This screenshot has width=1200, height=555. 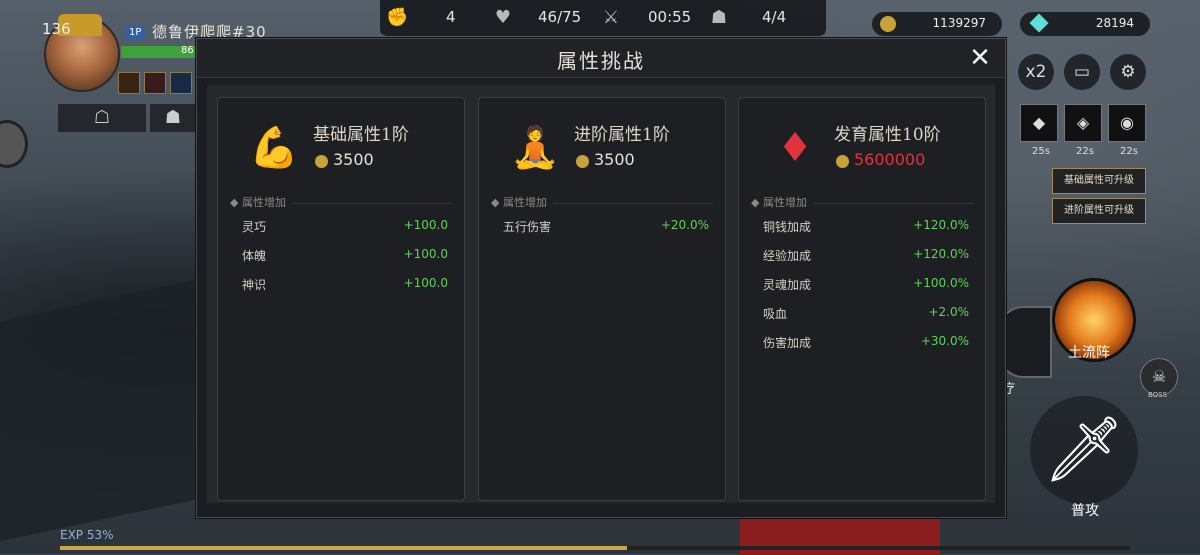 I want to click on attribute-row: 五行伤害 +20.0%, so click(x=606, y=227).